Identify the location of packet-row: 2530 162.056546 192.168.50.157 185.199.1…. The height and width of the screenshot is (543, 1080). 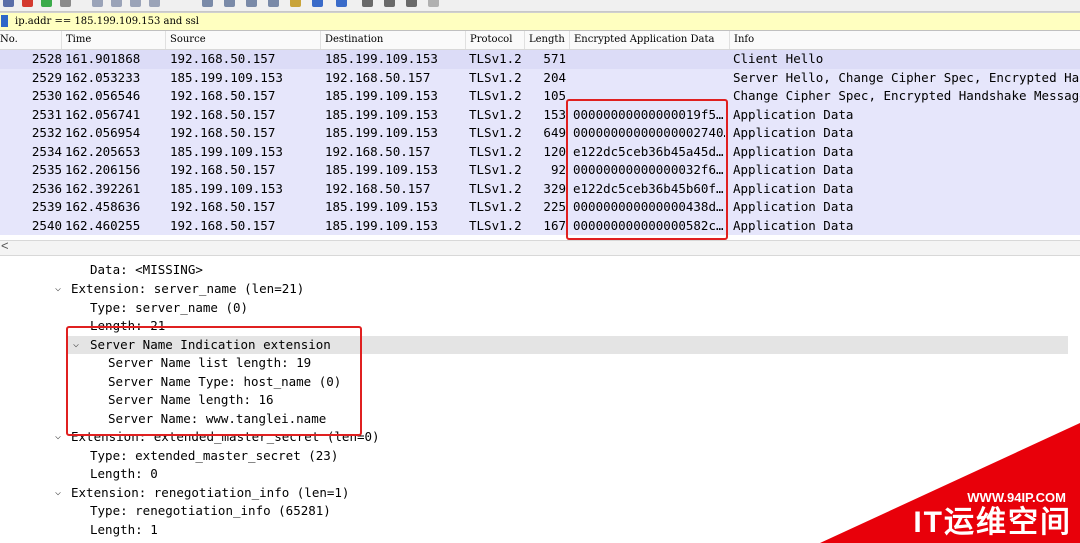
(540, 96).